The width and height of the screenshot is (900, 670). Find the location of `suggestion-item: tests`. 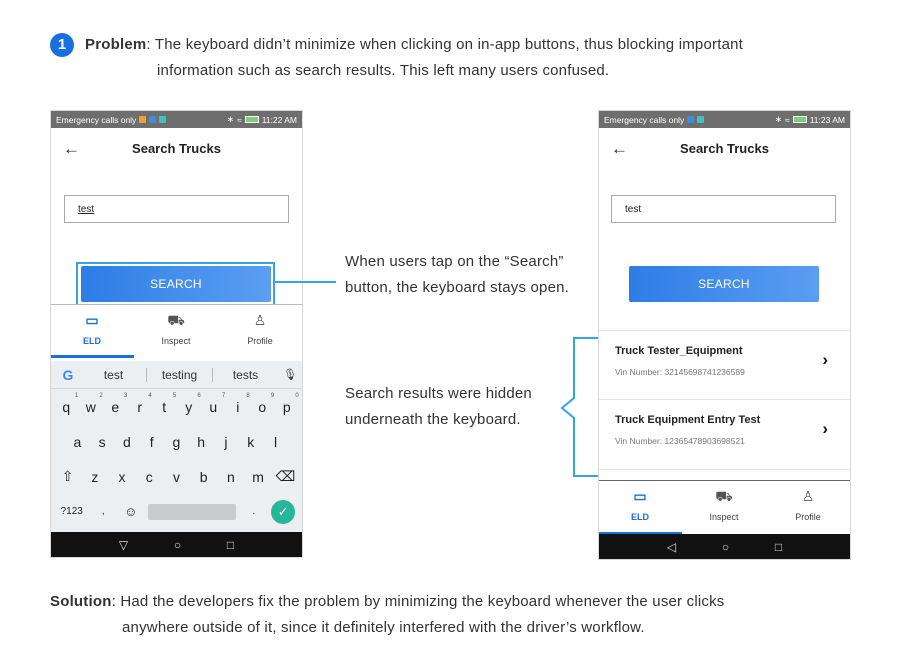

suggestion-item: tests is located at coordinates (245, 375).